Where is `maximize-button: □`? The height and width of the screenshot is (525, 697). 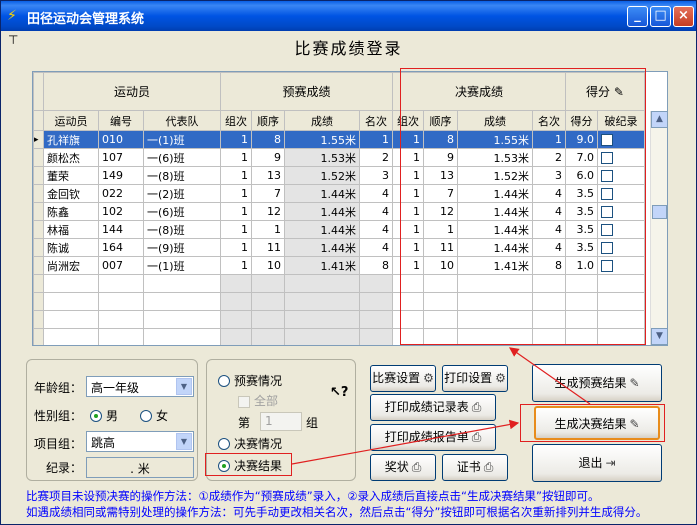 maximize-button: □ is located at coordinates (660, 16).